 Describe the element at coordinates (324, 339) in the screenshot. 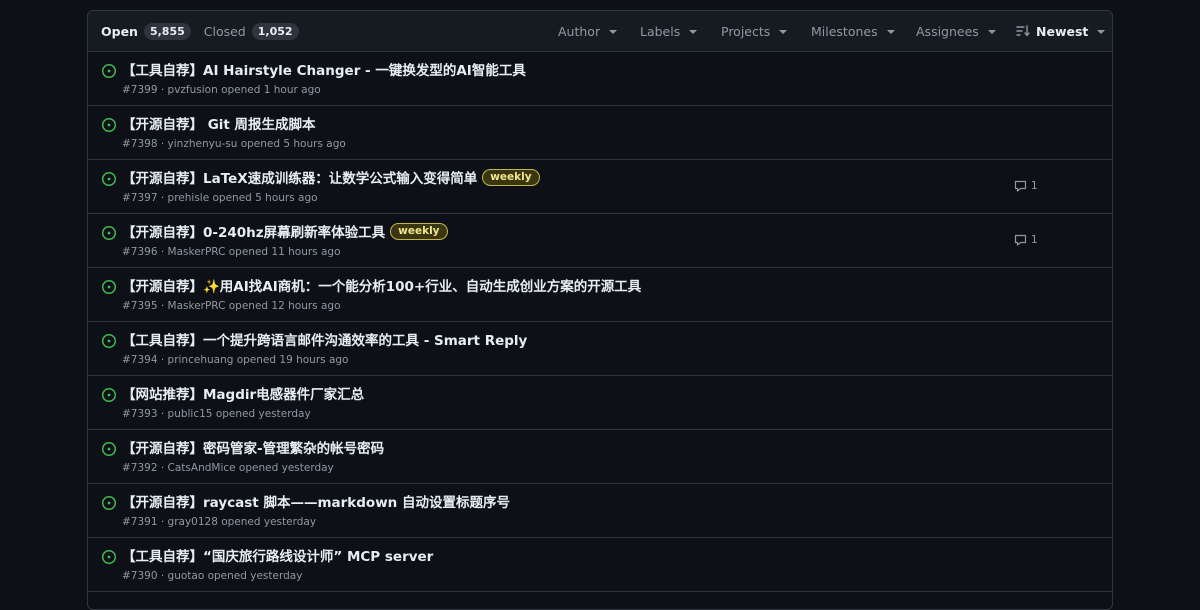

I see `issue-title-link: 【工具自荐】一个提升跨语言邮件沟通效率的工具 - Smart Reply` at that location.